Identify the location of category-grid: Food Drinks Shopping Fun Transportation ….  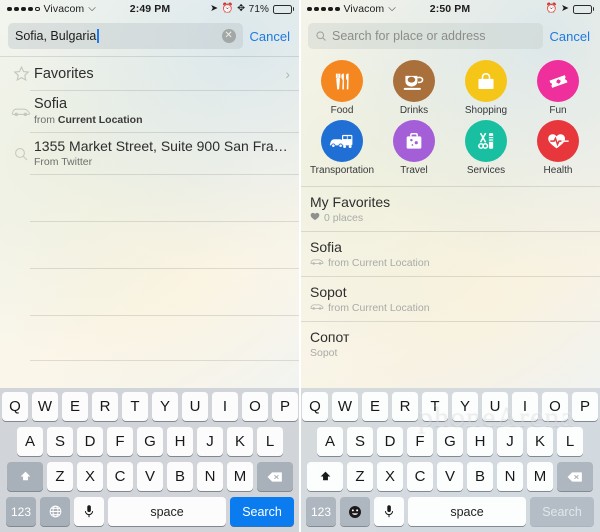
(450, 121).